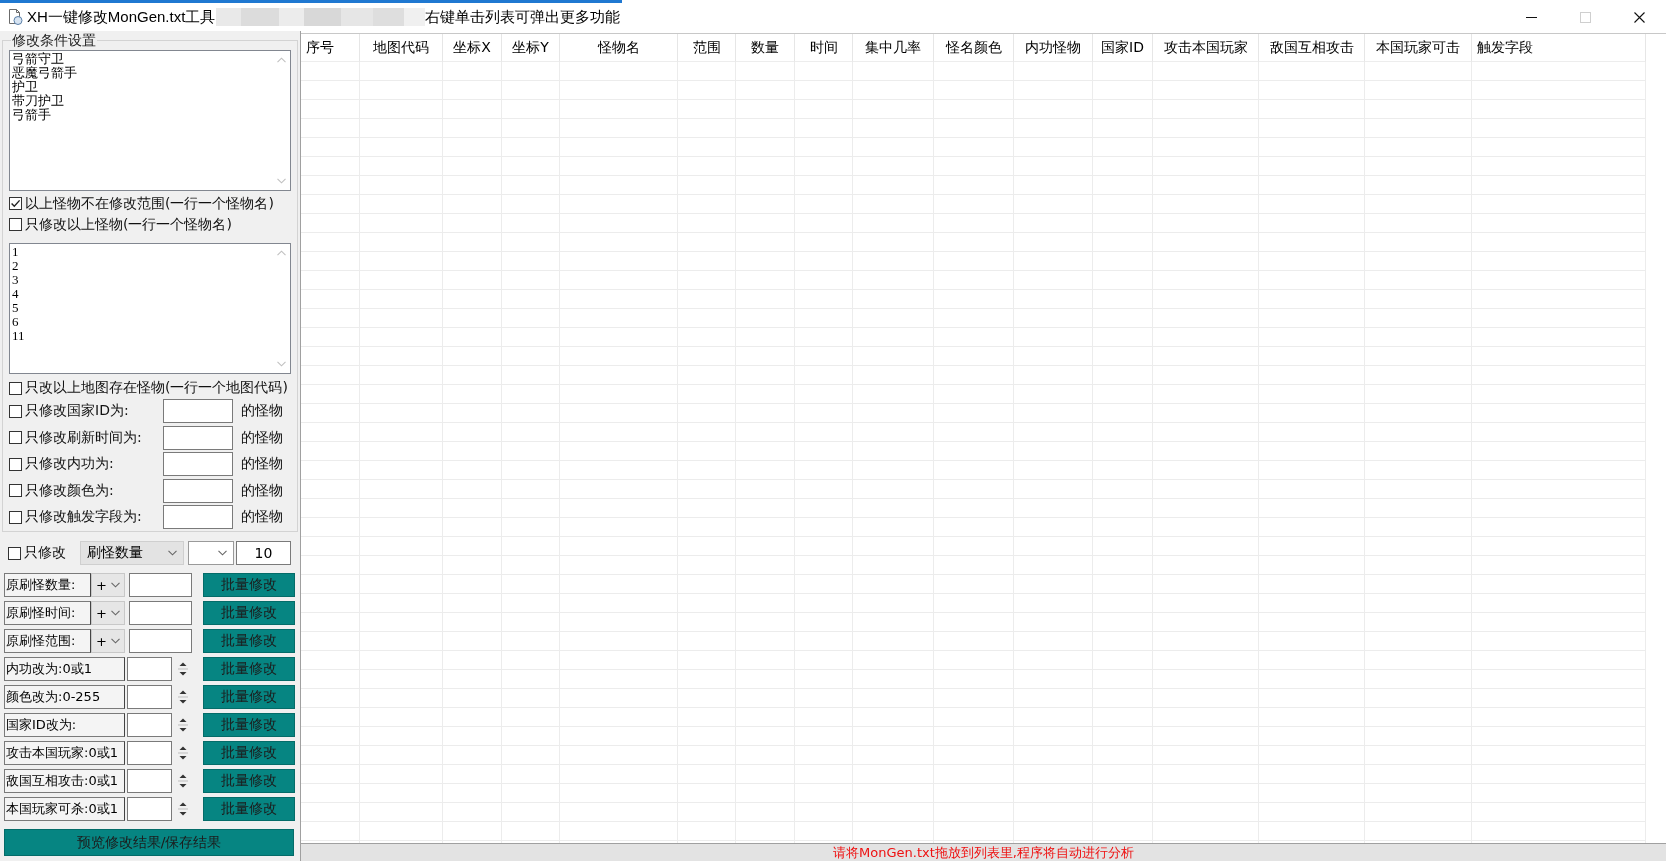 The image size is (1666, 861). Describe the element at coordinates (69, 490) in the screenshot. I see `checkbox-label: 只修改颜色为:` at that location.